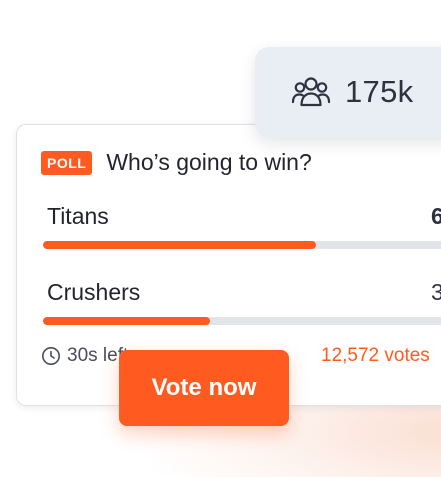 The width and height of the screenshot is (441, 477). Describe the element at coordinates (244, 216) in the screenshot. I see `poll-option-titans: Titans 62%` at that location.